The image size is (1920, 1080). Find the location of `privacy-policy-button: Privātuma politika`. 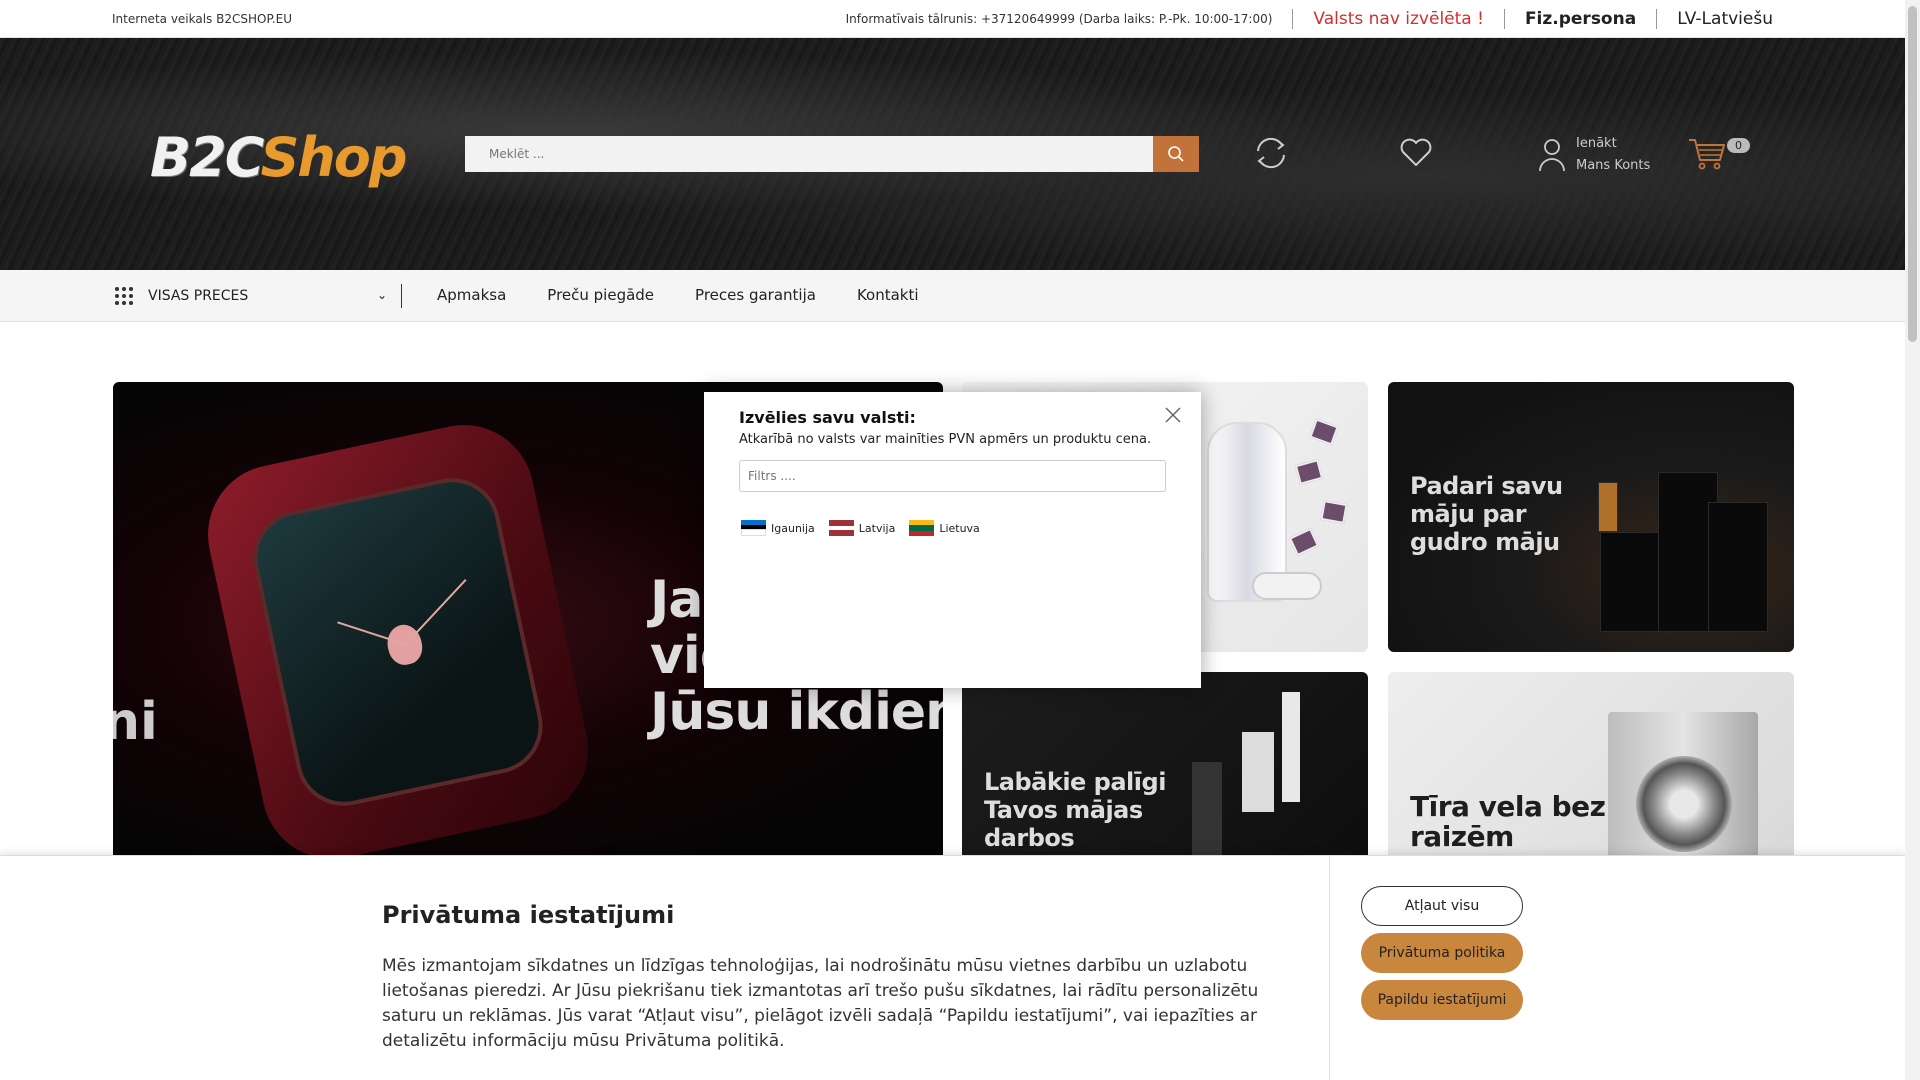

privacy-policy-button: Privātuma politika is located at coordinates (1442, 953).